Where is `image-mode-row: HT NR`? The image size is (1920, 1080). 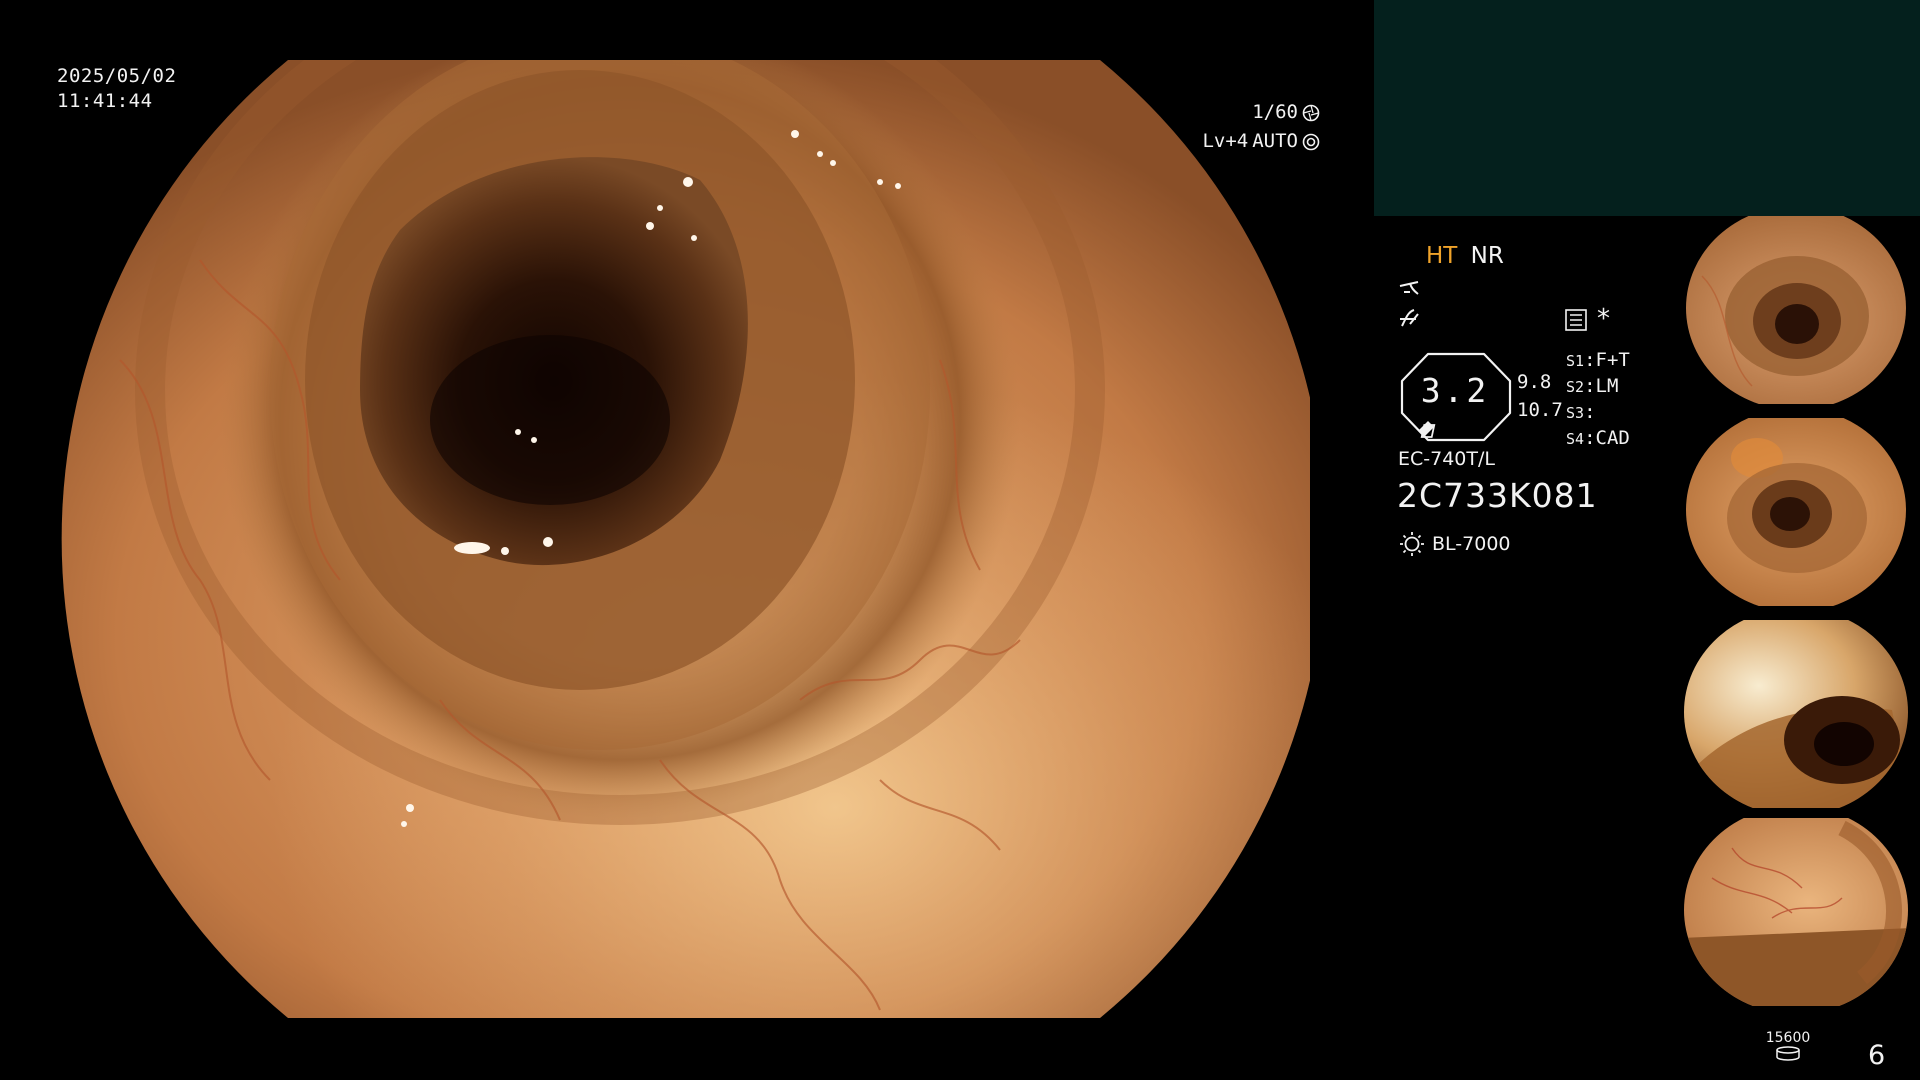
image-mode-row: HT NR is located at coordinates (1465, 256).